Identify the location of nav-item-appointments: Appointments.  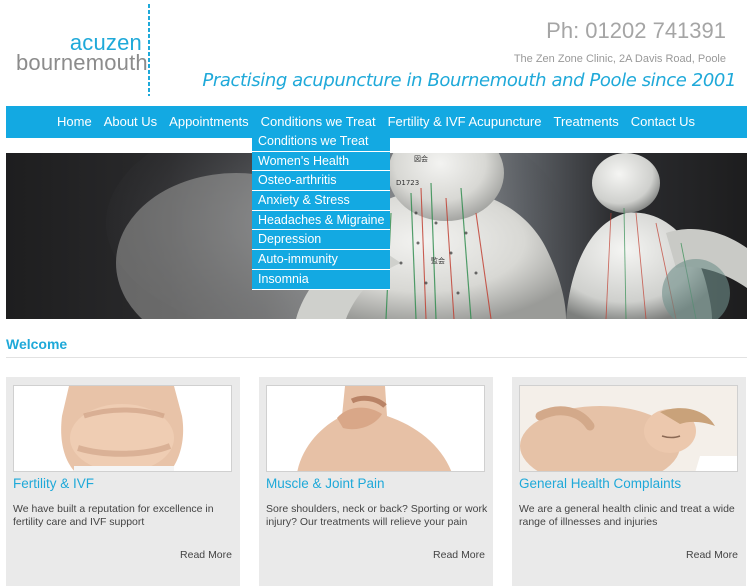
(209, 122).